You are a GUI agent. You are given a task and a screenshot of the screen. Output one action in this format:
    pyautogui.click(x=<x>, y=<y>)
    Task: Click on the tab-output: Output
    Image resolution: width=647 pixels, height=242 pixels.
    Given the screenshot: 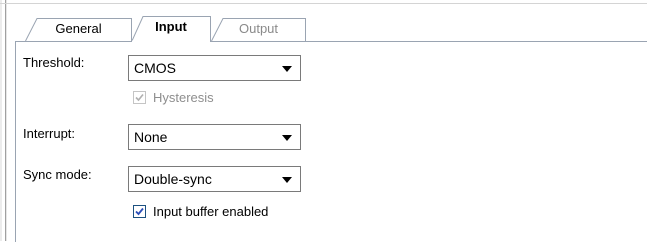 What is the action you would take?
    pyautogui.click(x=258, y=29)
    